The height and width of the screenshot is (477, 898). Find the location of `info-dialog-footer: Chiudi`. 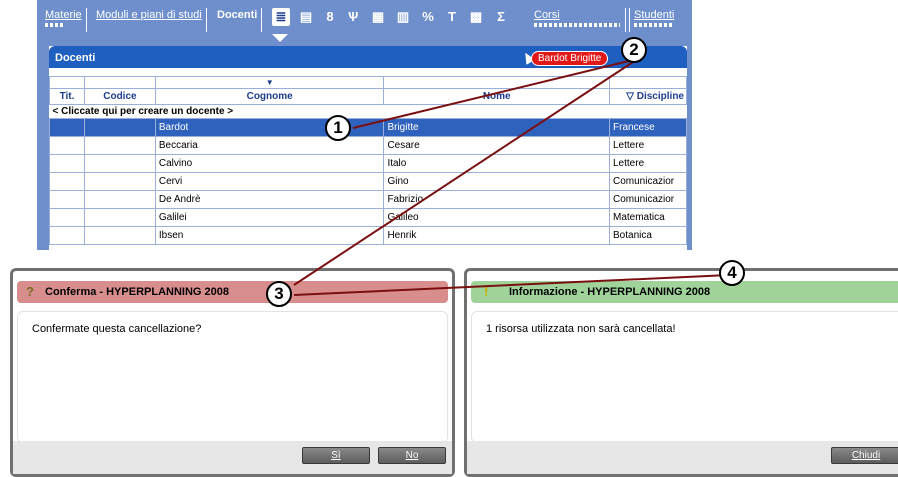

info-dialog-footer: Chiudi is located at coordinates (682, 457).